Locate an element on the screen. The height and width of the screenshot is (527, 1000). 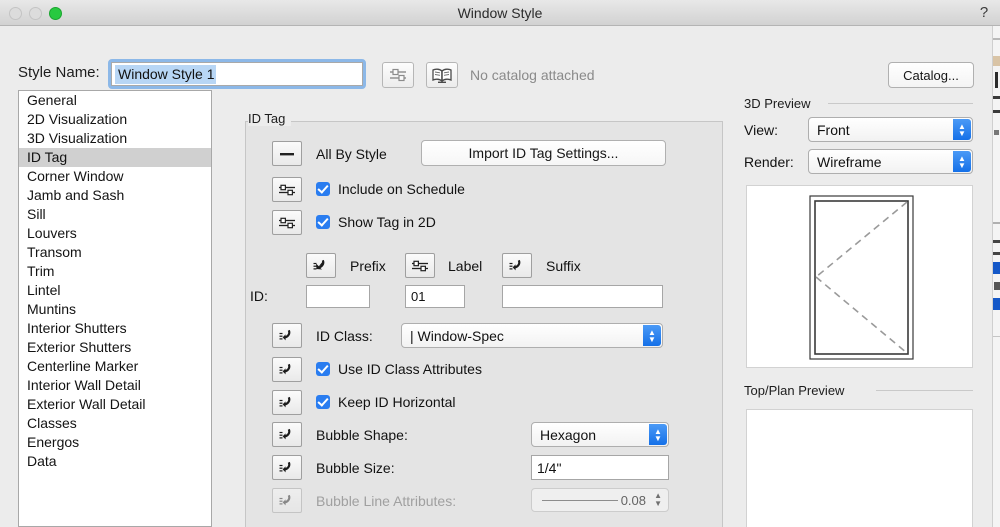
use-id-class-attributes-checkbox is located at coordinates (323, 369).